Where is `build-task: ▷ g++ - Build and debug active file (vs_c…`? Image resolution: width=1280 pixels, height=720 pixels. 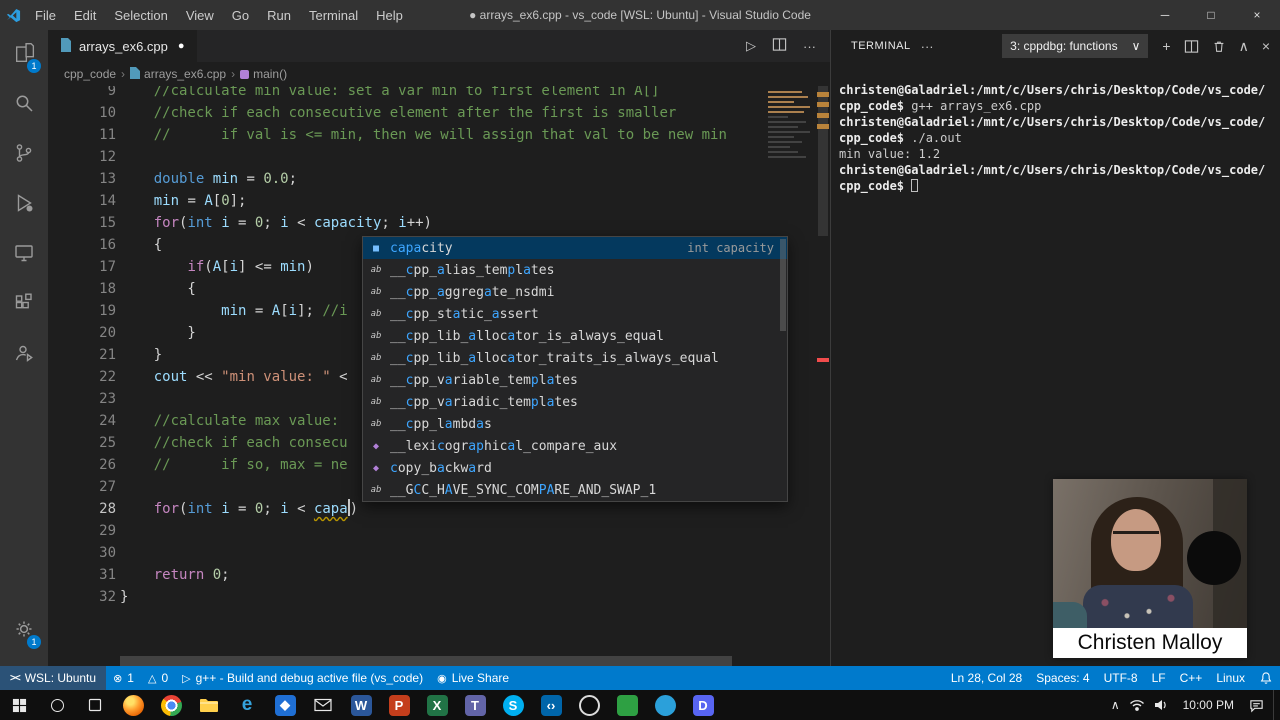 build-task: ▷ g++ - Build and debug active file (vs_c… is located at coordinates (302, 678).